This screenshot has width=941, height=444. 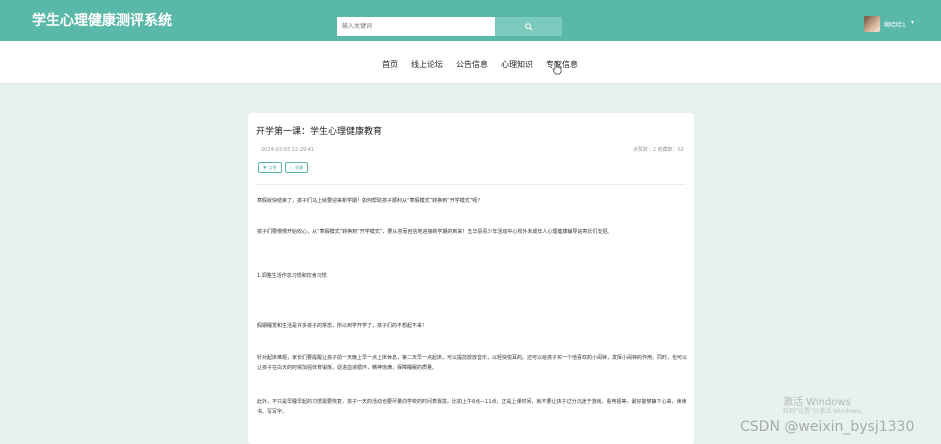 What do you see at coordinates (390, 64) in the screenshot?
I see `nav-item-home: 首页` at bounding box center [390, 64].